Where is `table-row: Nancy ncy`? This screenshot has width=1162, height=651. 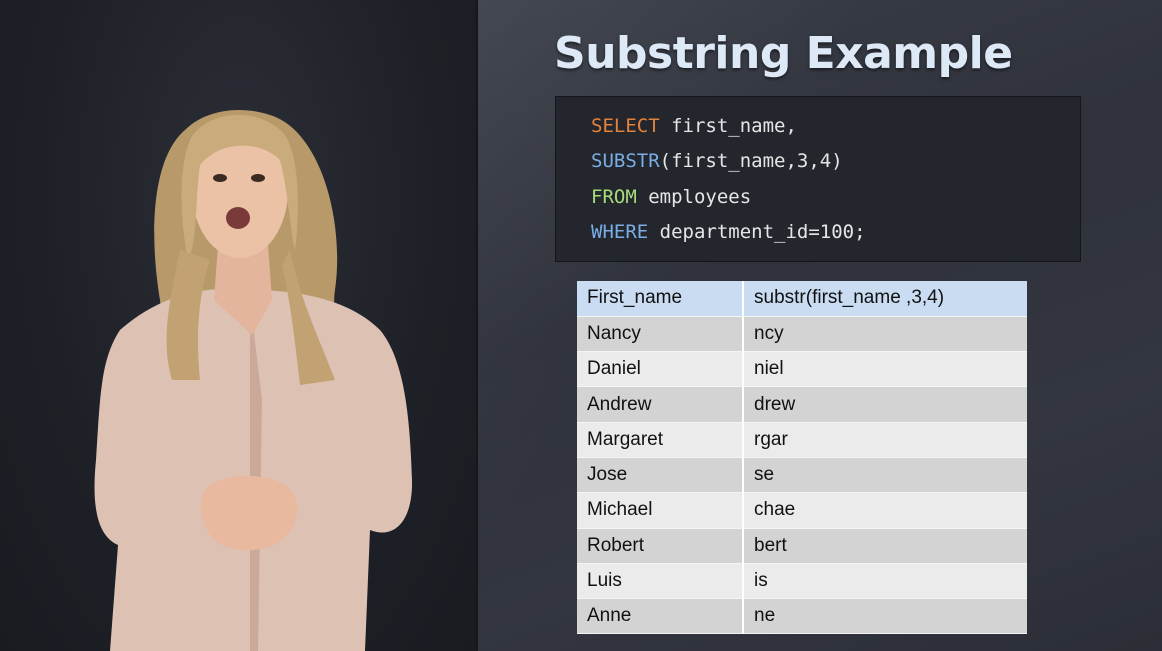
table-row: Nancy ncy is located at coordinates (802, 334).